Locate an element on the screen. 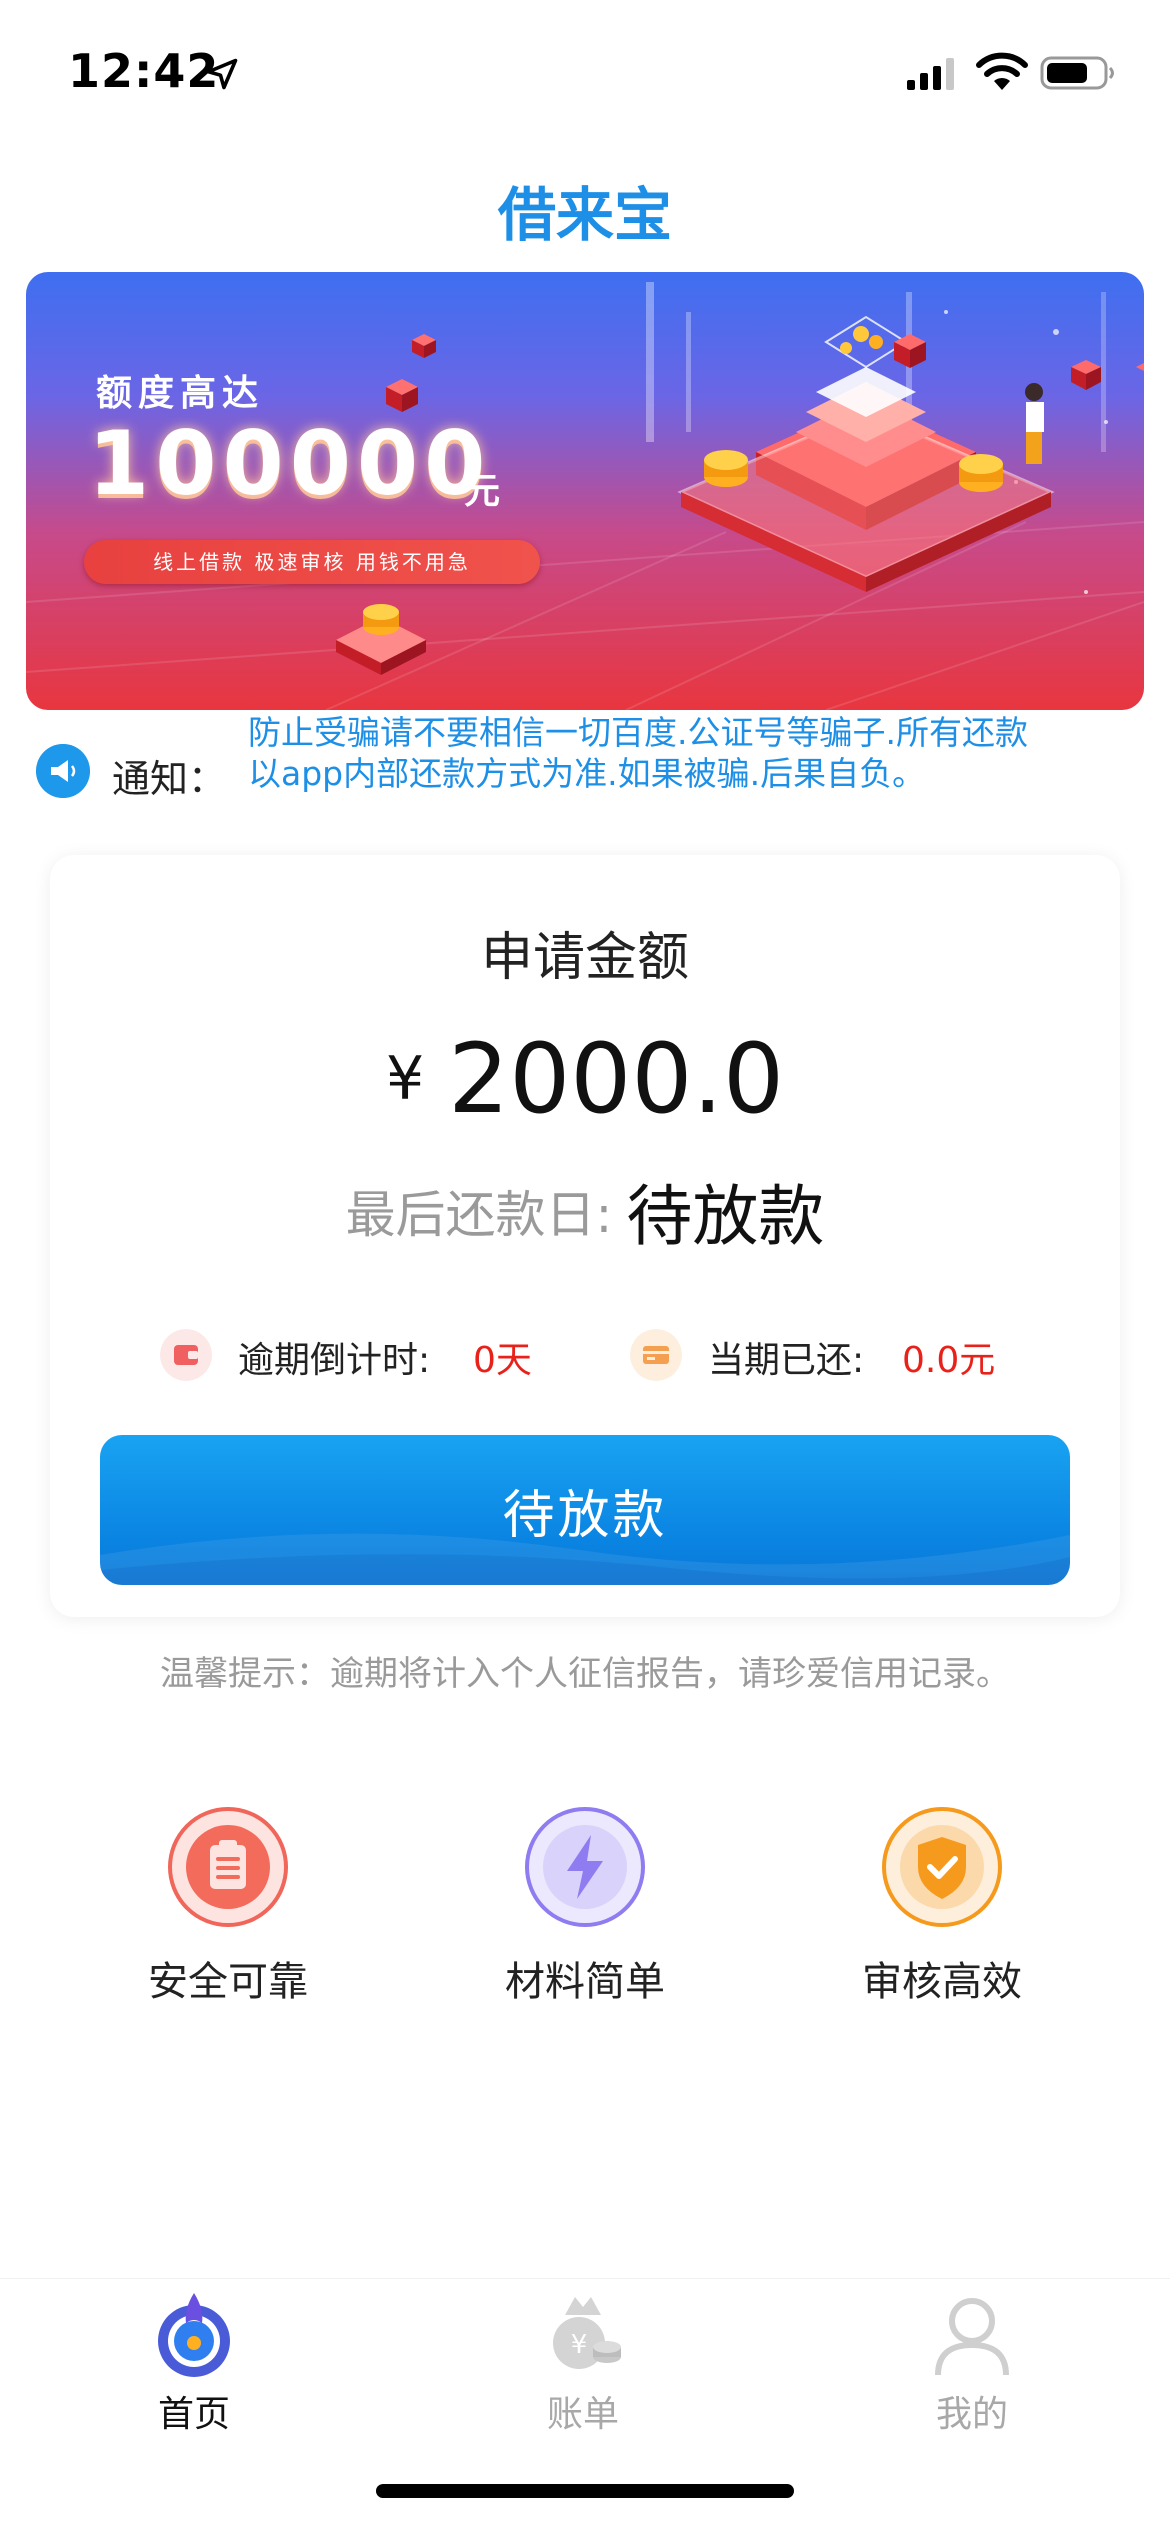  notice-label: 通知： is located at coordinates (169, 779).